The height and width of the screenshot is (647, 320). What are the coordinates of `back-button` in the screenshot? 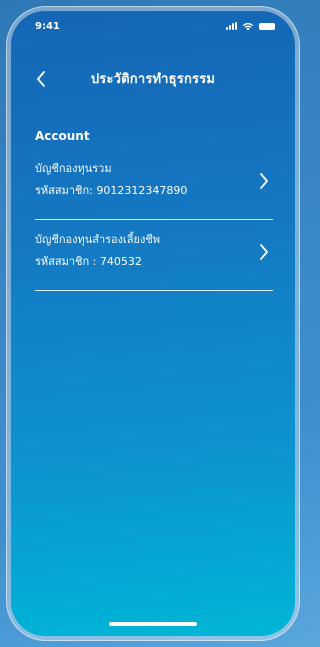 It's located at (41, 79).